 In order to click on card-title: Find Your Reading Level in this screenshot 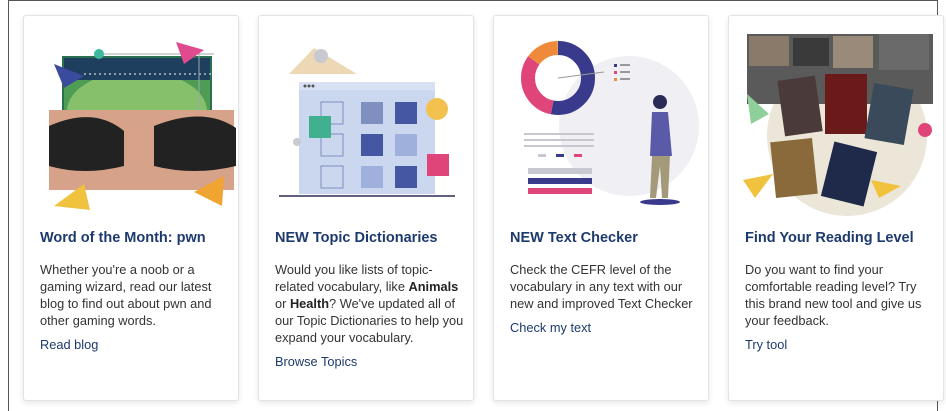, I will do `click(840, 238)`.